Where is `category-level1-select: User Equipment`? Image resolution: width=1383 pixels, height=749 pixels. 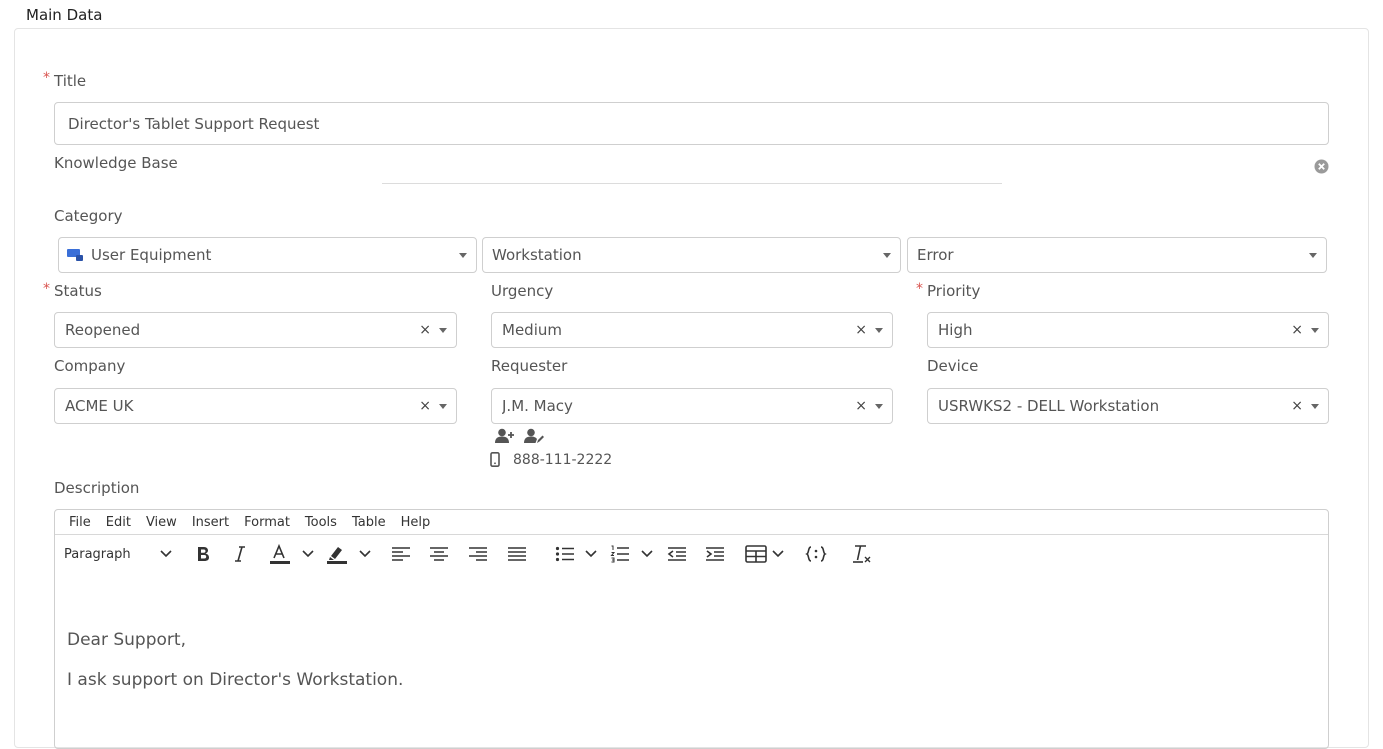 category-level1-select: User Equipment is located at coordinates (267, 255).